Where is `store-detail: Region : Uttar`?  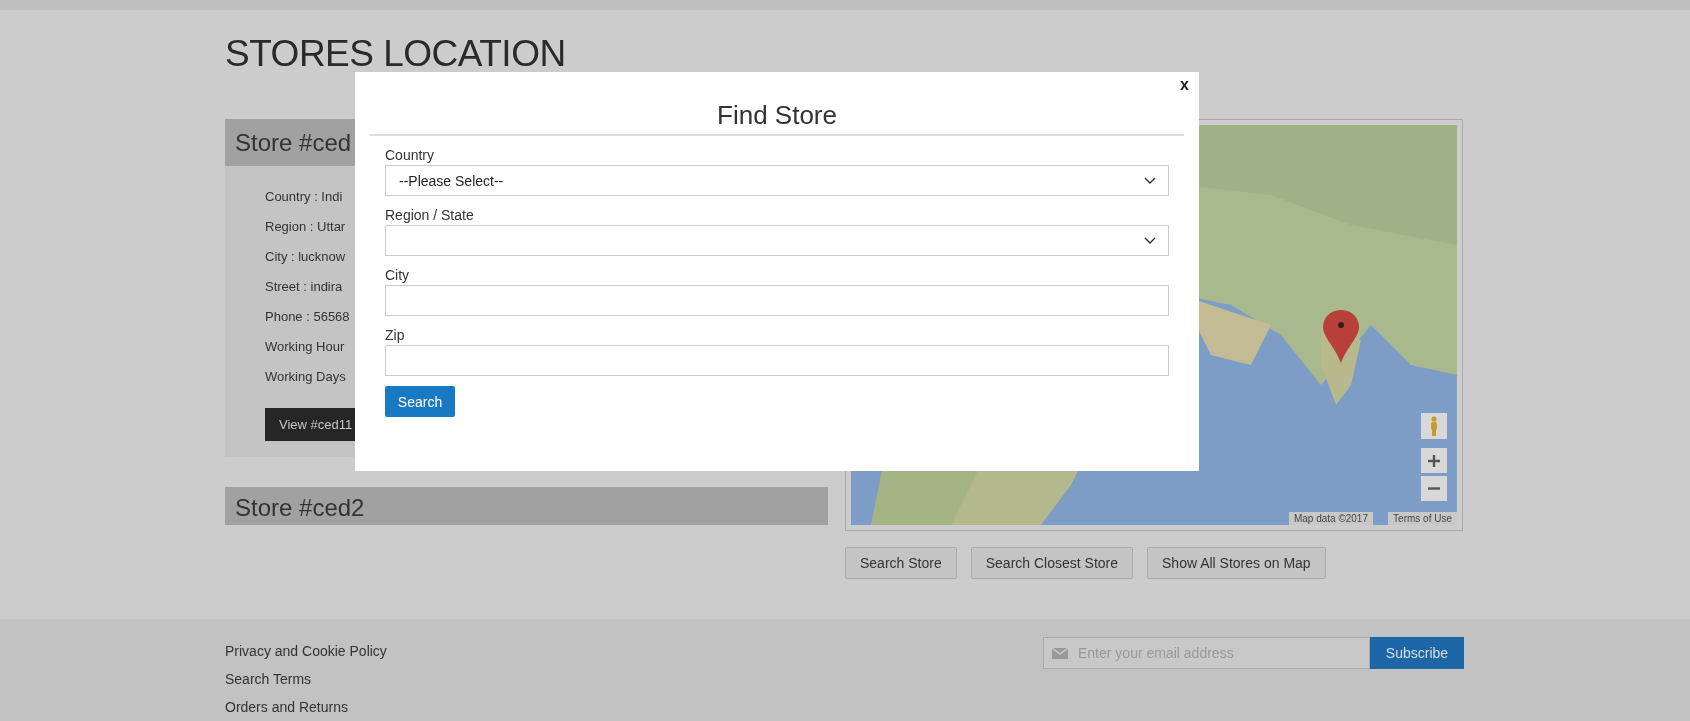 store-detail: Region : Uttar is located at coordinates (305, 227).